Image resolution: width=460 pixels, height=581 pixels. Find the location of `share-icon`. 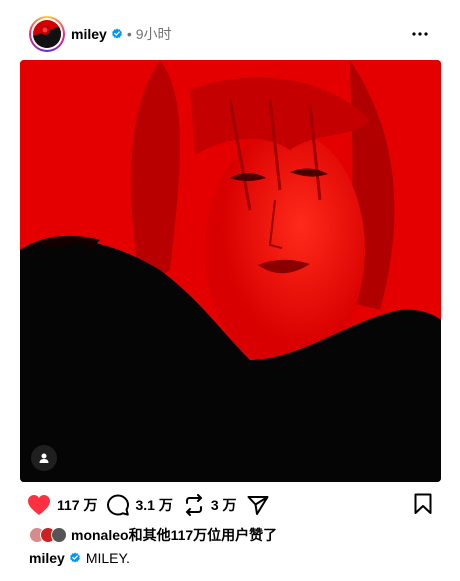

share-icon is located at coordinates (258, 505).